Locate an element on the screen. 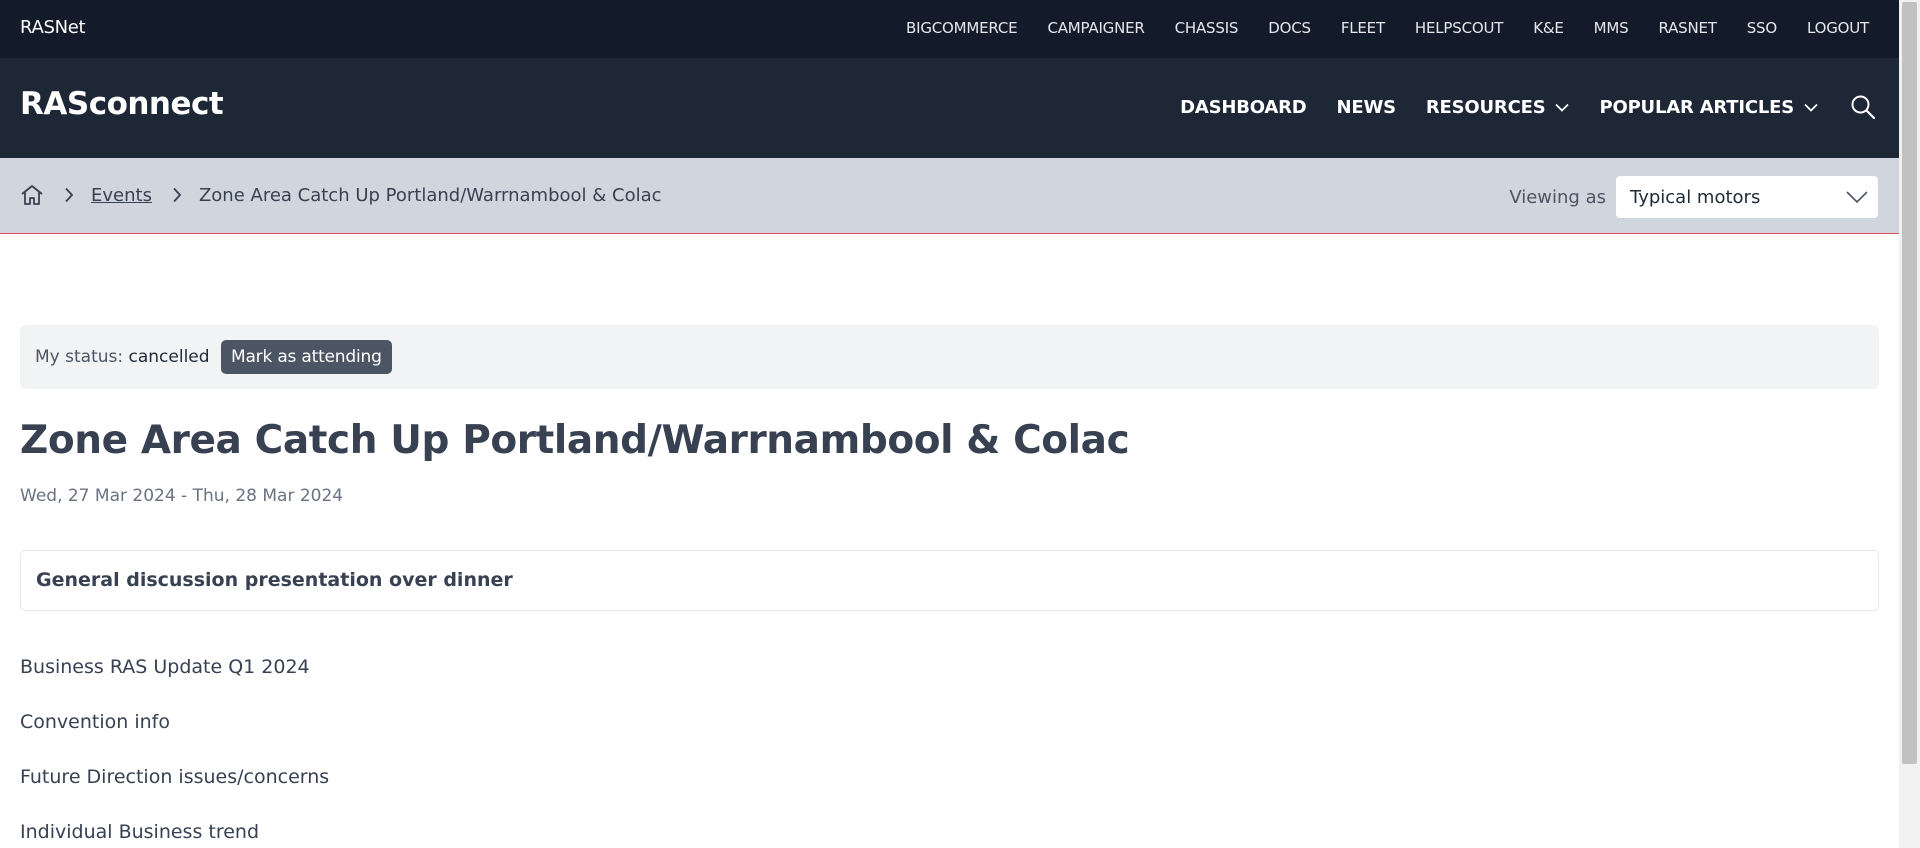 The width and height of the screenshot is (1920, 848). nav-item-label: DASHBOARD is located at coordinates (1243, 107).